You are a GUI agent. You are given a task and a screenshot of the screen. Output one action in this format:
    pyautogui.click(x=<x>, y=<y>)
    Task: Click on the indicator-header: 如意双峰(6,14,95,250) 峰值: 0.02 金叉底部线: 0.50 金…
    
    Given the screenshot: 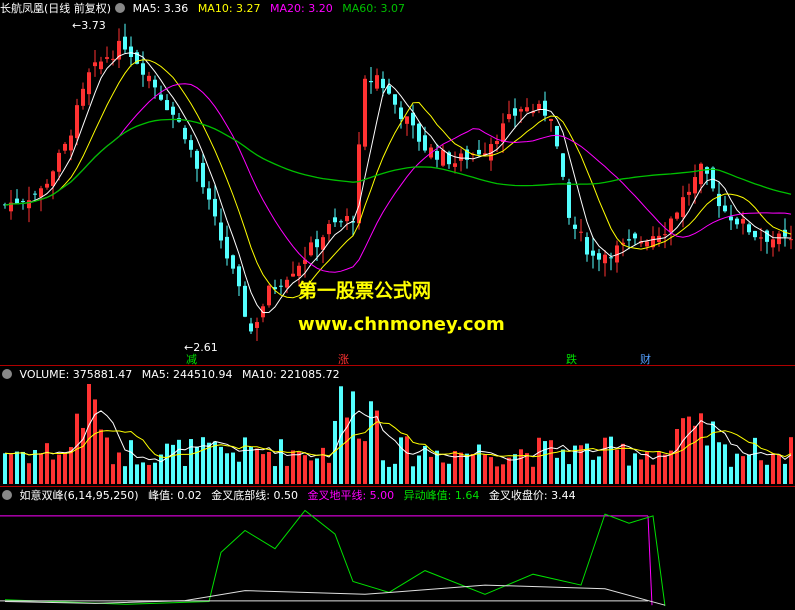 What is the action you would take?
    pyautogui.click(x=291, y=496)
    